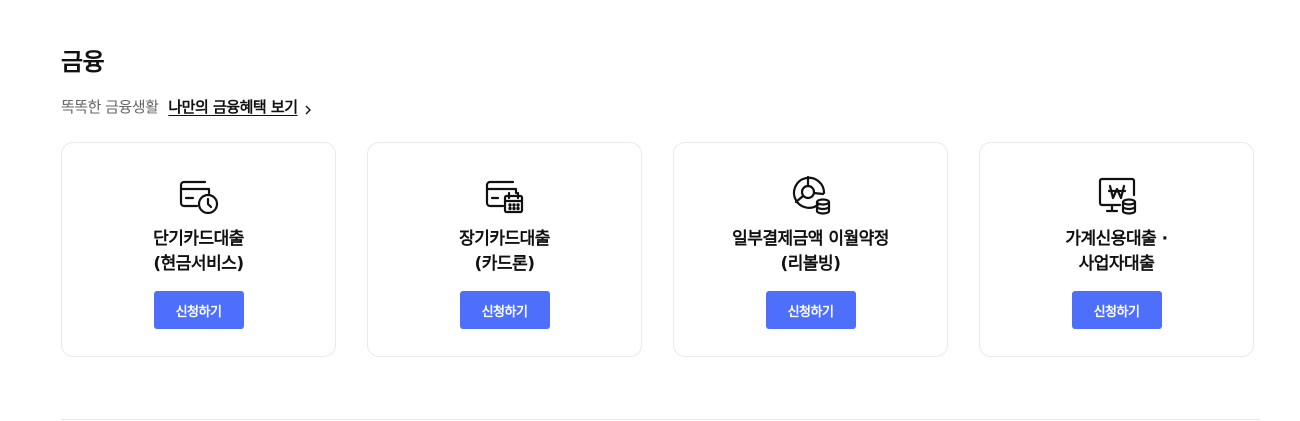 This screenshot has width=1300, height=421. What do you see at coordinates (660, 419) in the screenshot?
I see `section-divider` at bounding box center [660, 419].